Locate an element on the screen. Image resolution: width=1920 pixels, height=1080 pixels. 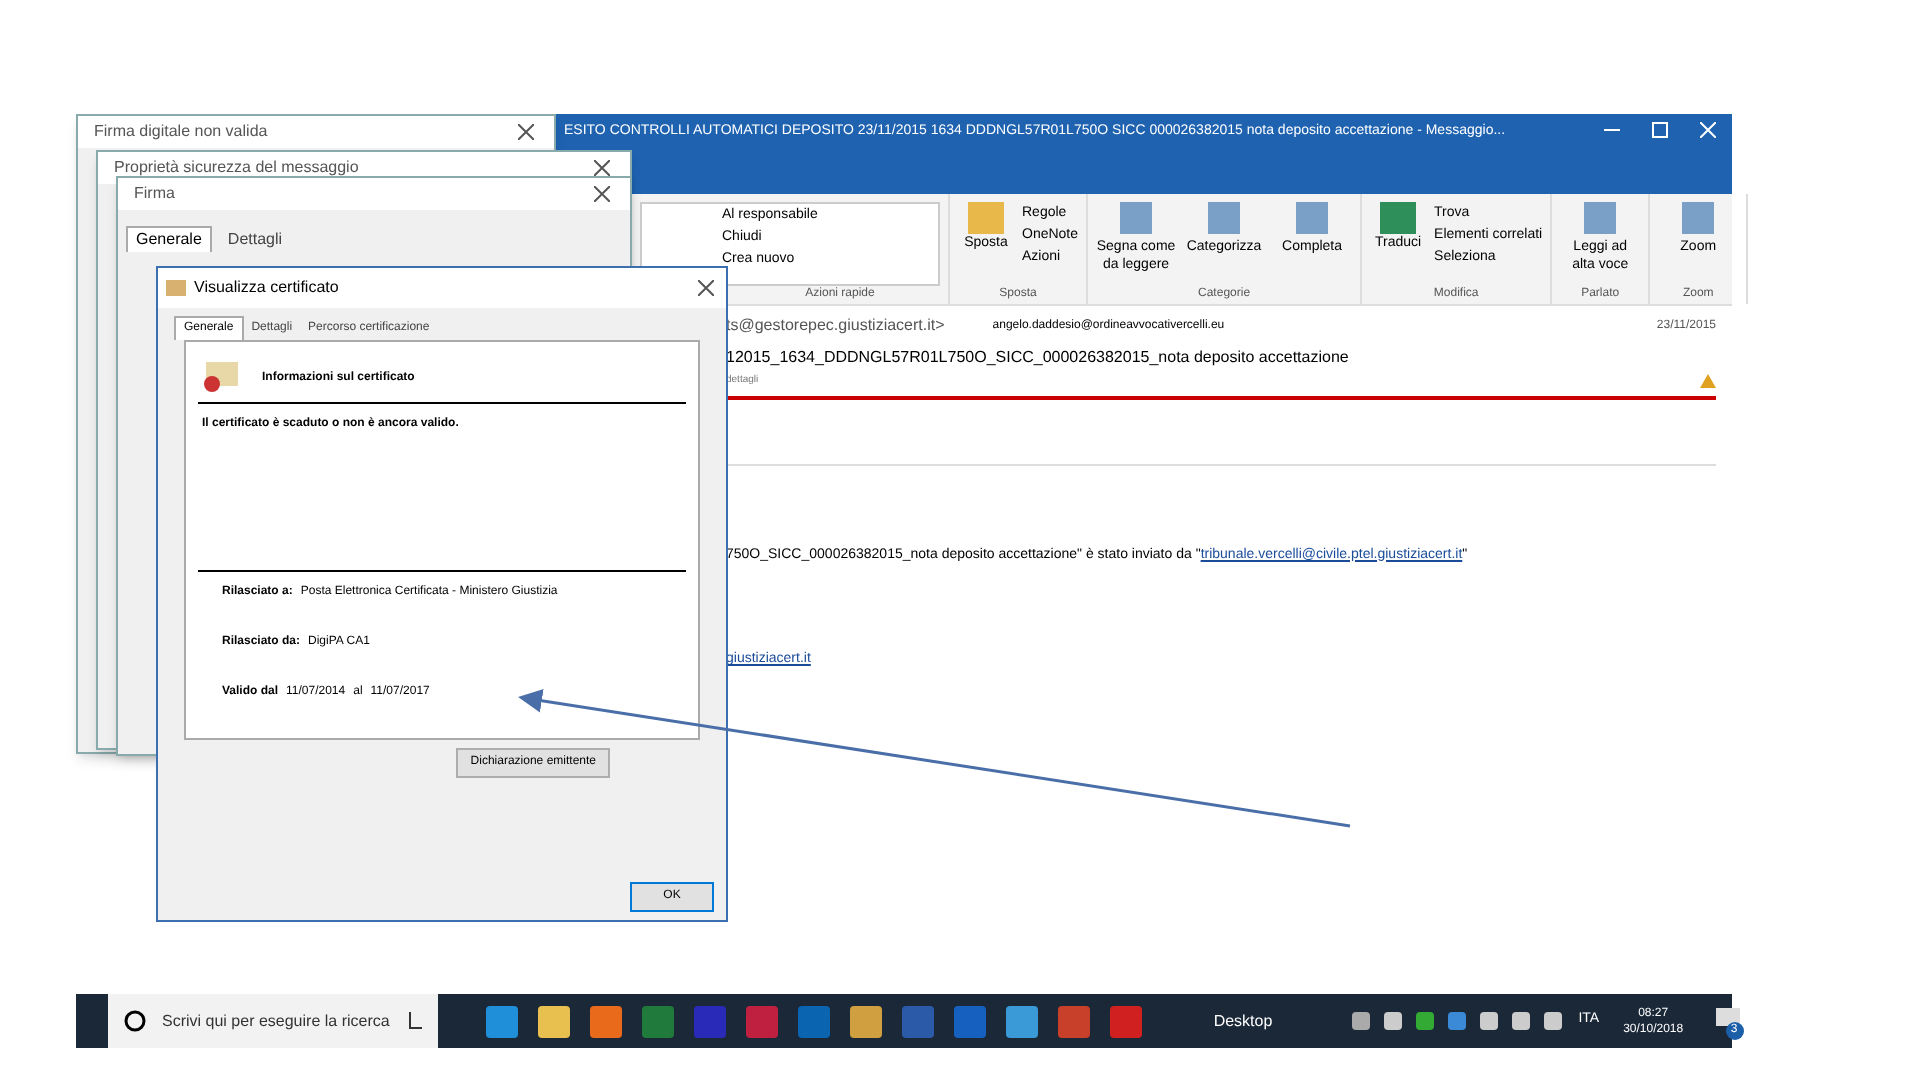
desktop-toolbar: Desktop is located at coordinates (1243, 1021).